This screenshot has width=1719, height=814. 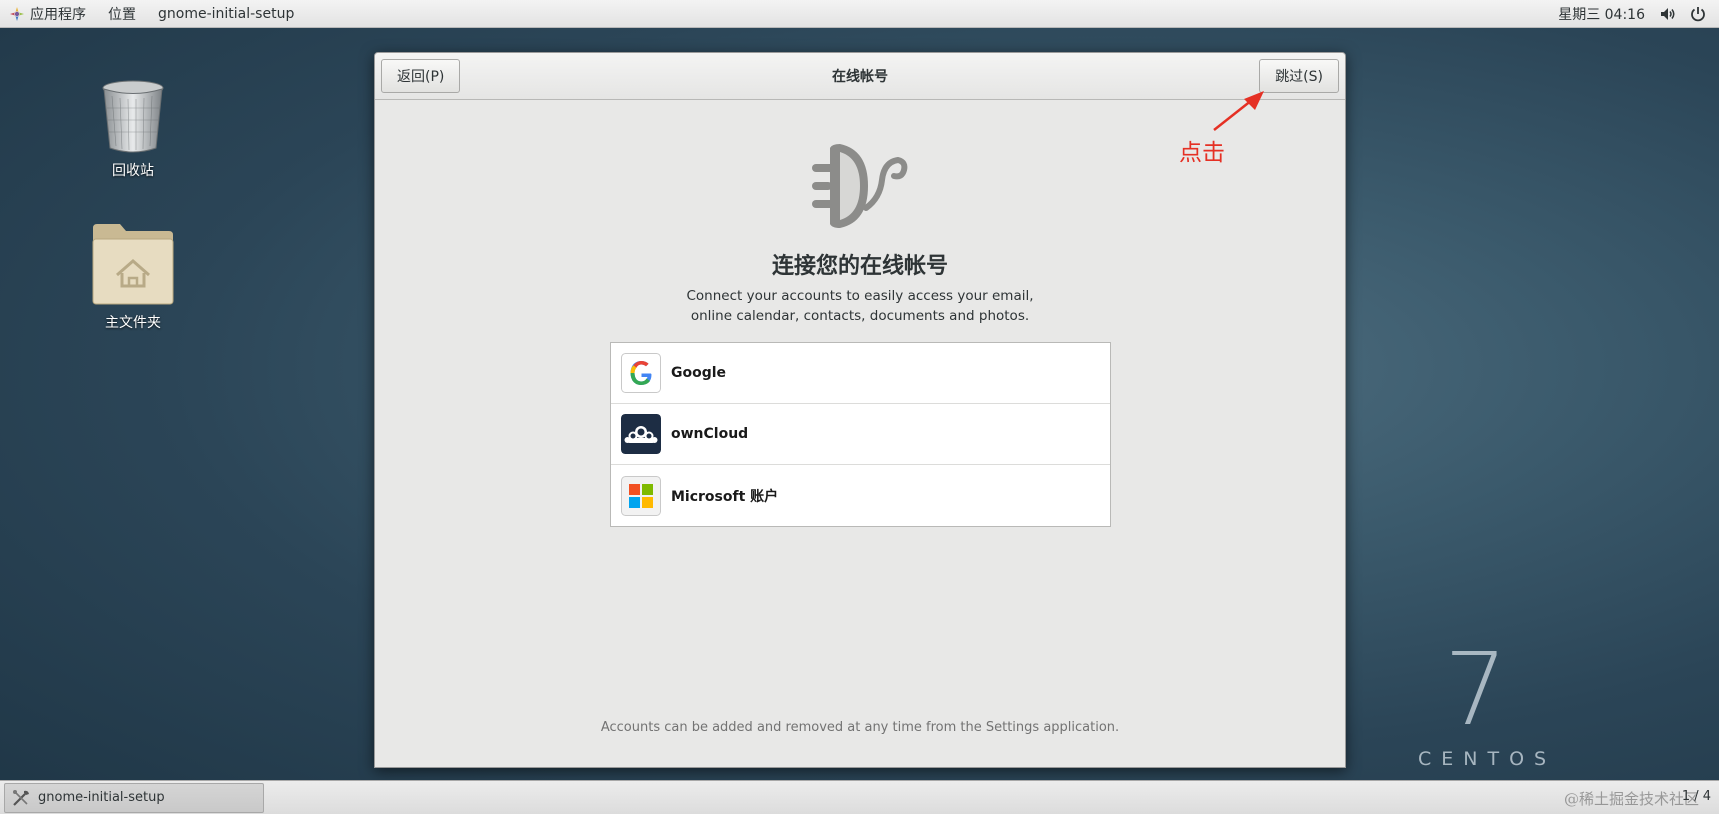 I want to click on clock-label: 星期三 04:16, so click(x=1601, y=14).